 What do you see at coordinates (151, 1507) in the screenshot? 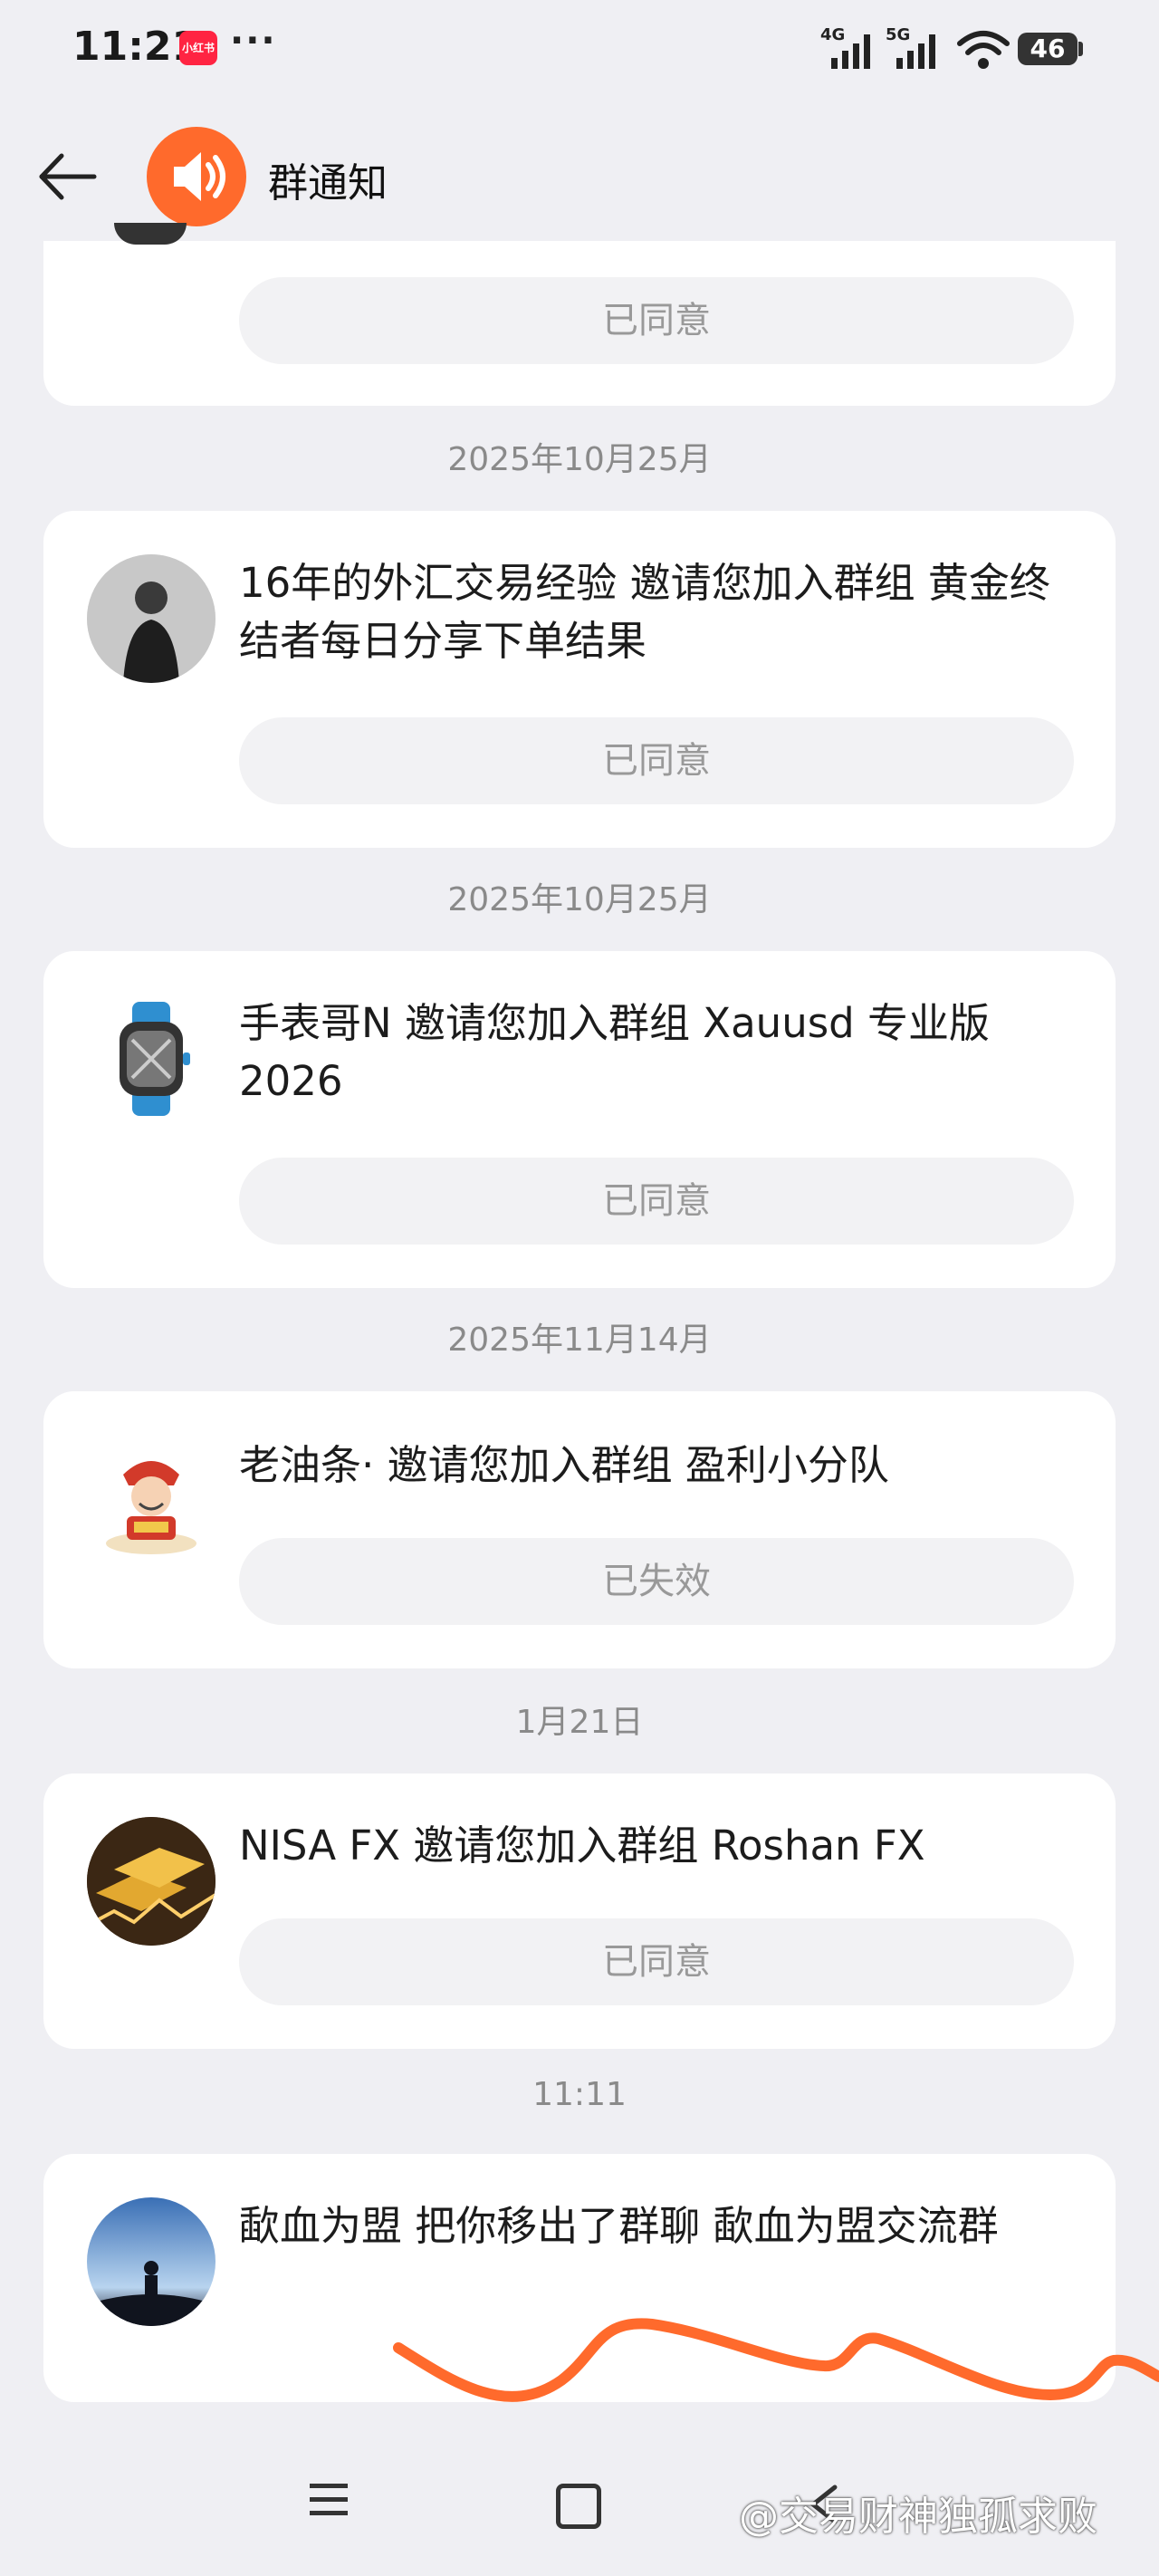
I see `god-of-wealth-icon` at bounding box center [151, 1507].